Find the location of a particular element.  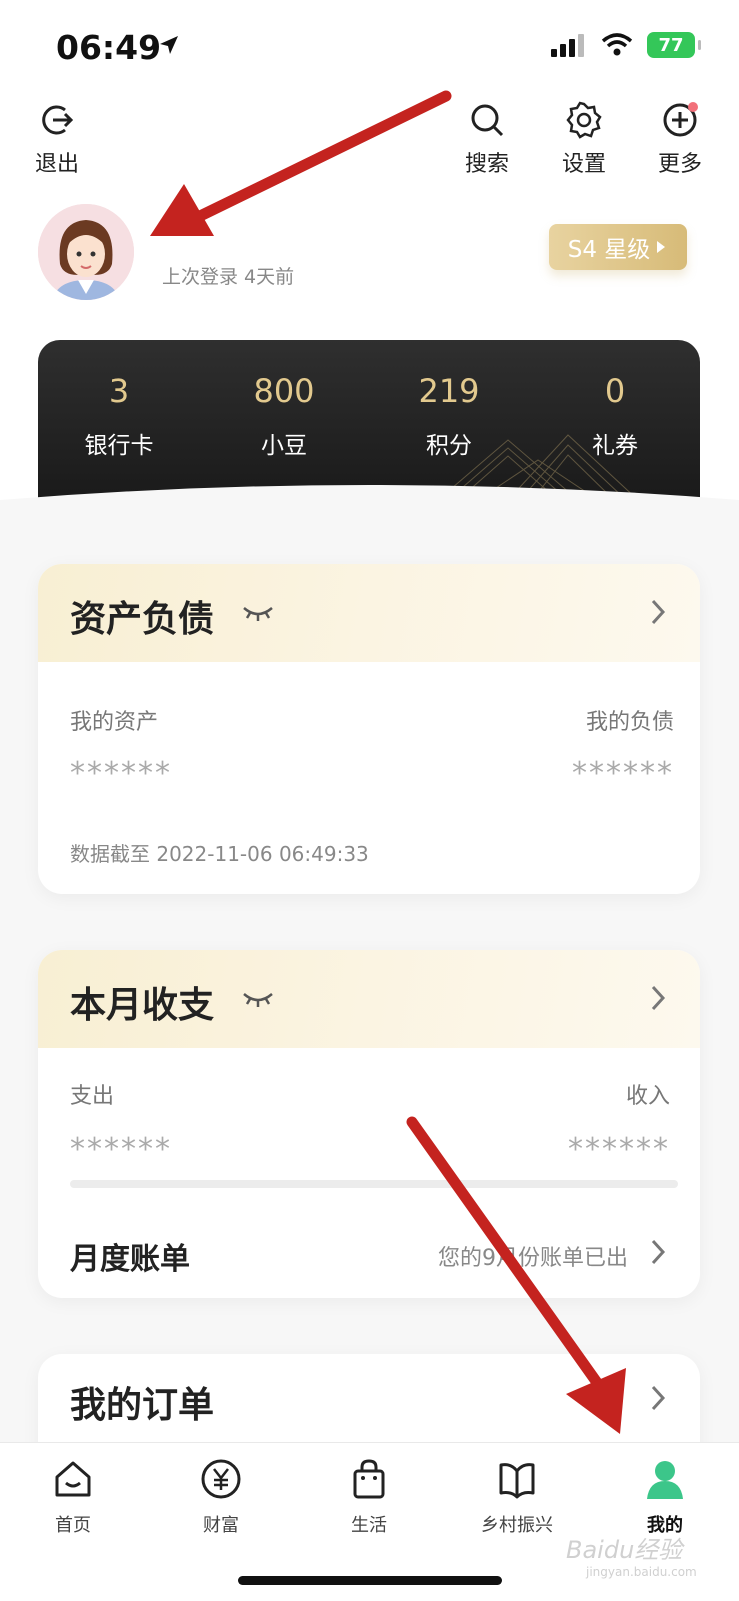

tab-label: 乡村振兴 is located at coordinates (517, 1525).